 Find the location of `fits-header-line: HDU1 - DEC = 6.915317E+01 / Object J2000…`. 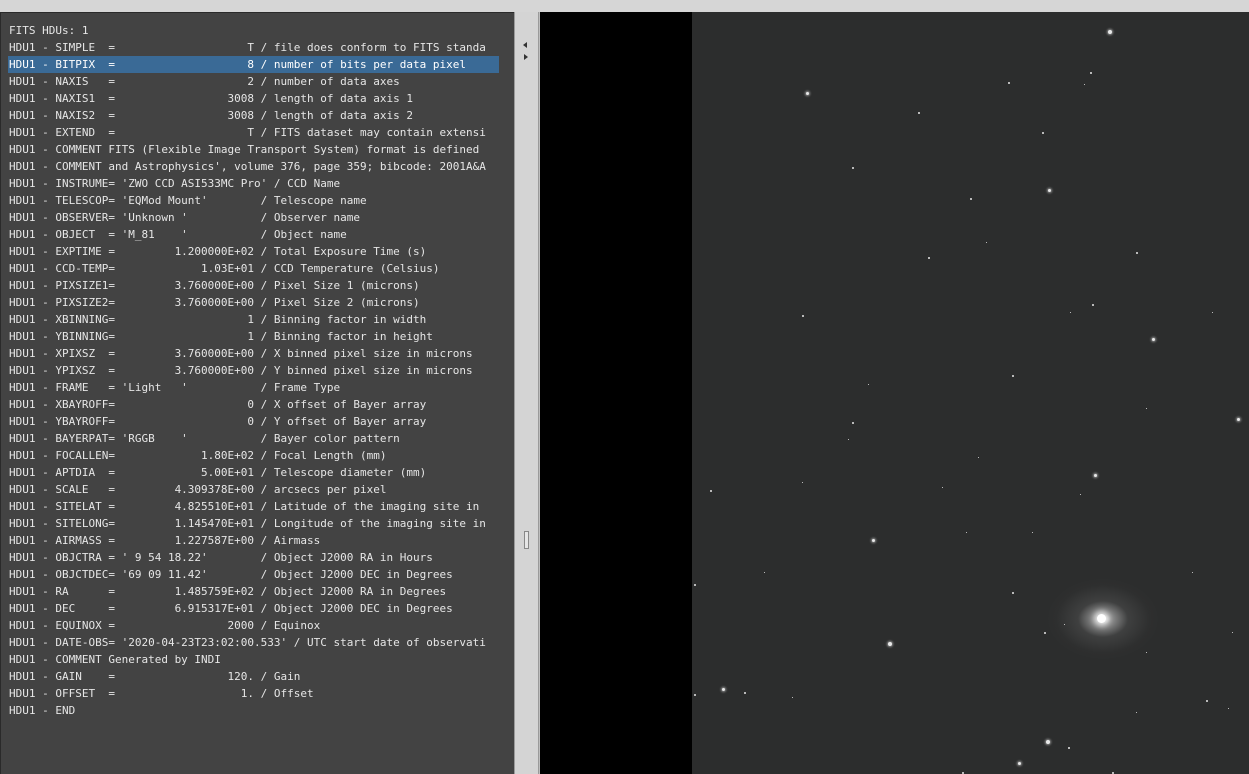

fits-header-line: HDU1 - DEC = 6.915317E+01 / Object J2000… is located at coordinates (253, 608).